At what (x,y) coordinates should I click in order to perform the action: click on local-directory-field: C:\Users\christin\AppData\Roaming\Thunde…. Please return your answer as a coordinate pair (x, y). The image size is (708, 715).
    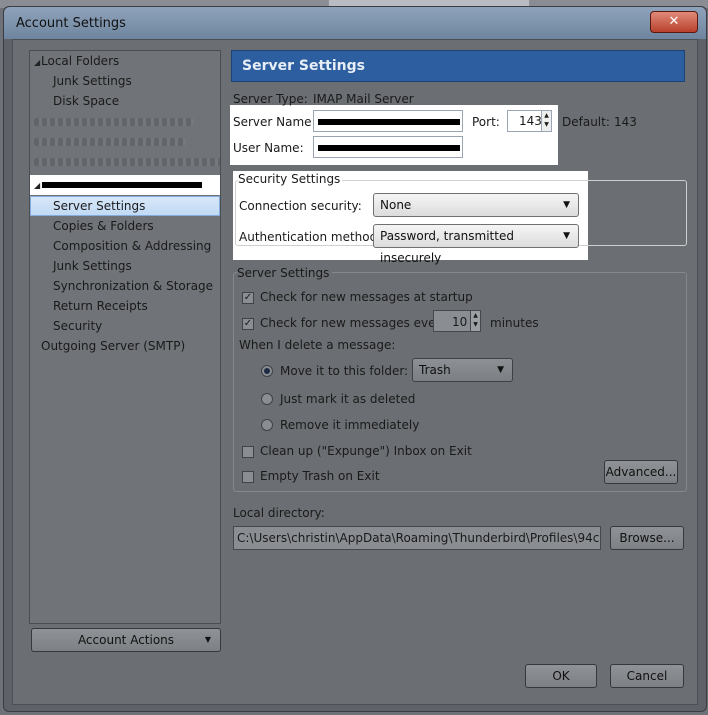
    Looking at the image, I should click on (417, 538).